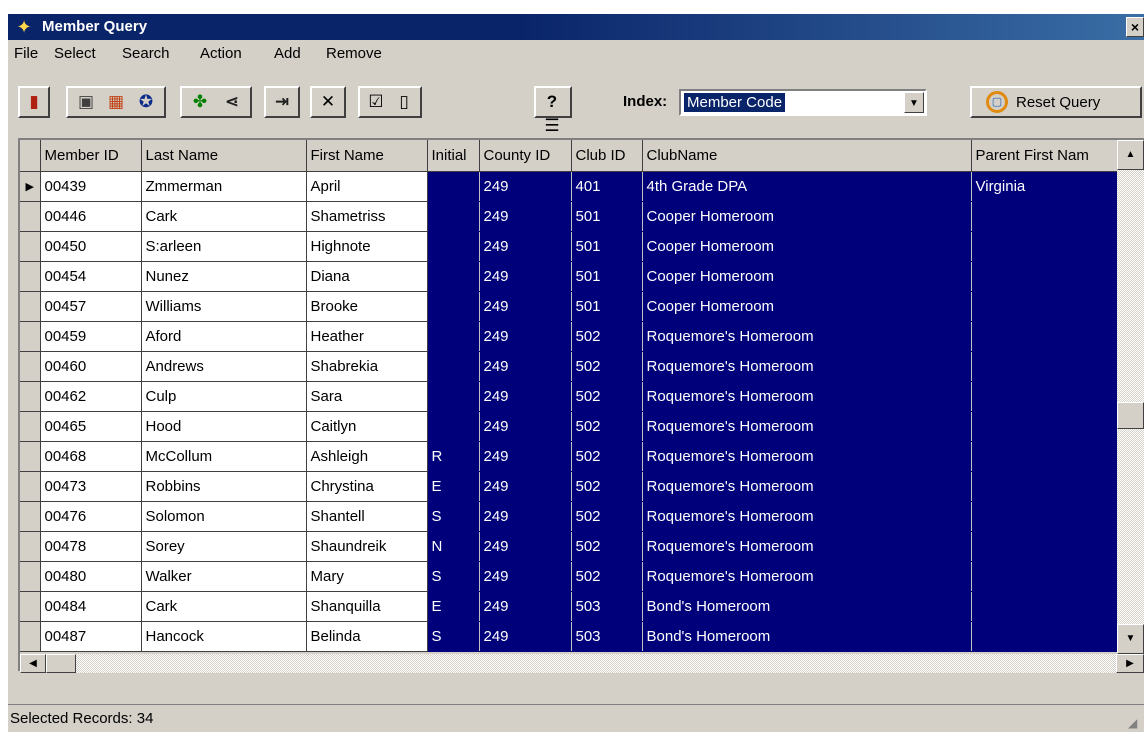 This screenshot has height=732, width=1144. I want to click on delete-button: ✕, so click(328, 102).